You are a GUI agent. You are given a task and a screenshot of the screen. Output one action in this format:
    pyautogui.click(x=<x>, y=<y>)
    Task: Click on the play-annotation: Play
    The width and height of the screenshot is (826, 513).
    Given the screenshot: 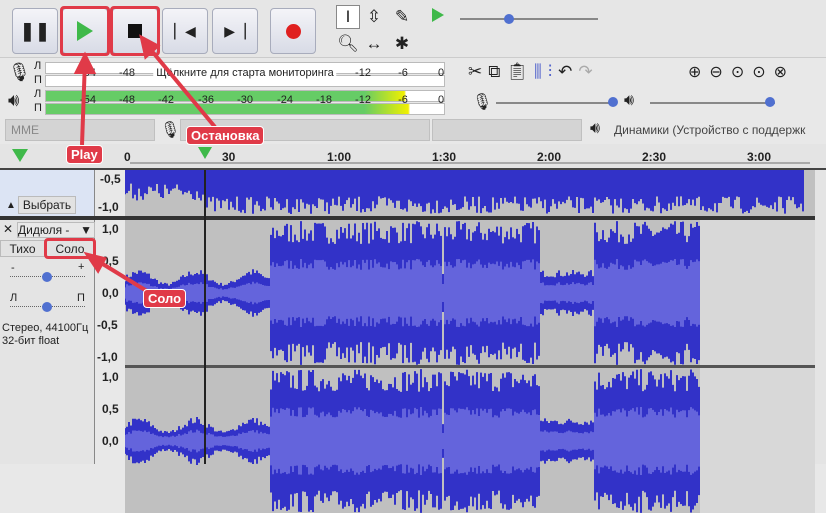 What is the action you would take?
    pyautogui.click(x=84, y=154)
    